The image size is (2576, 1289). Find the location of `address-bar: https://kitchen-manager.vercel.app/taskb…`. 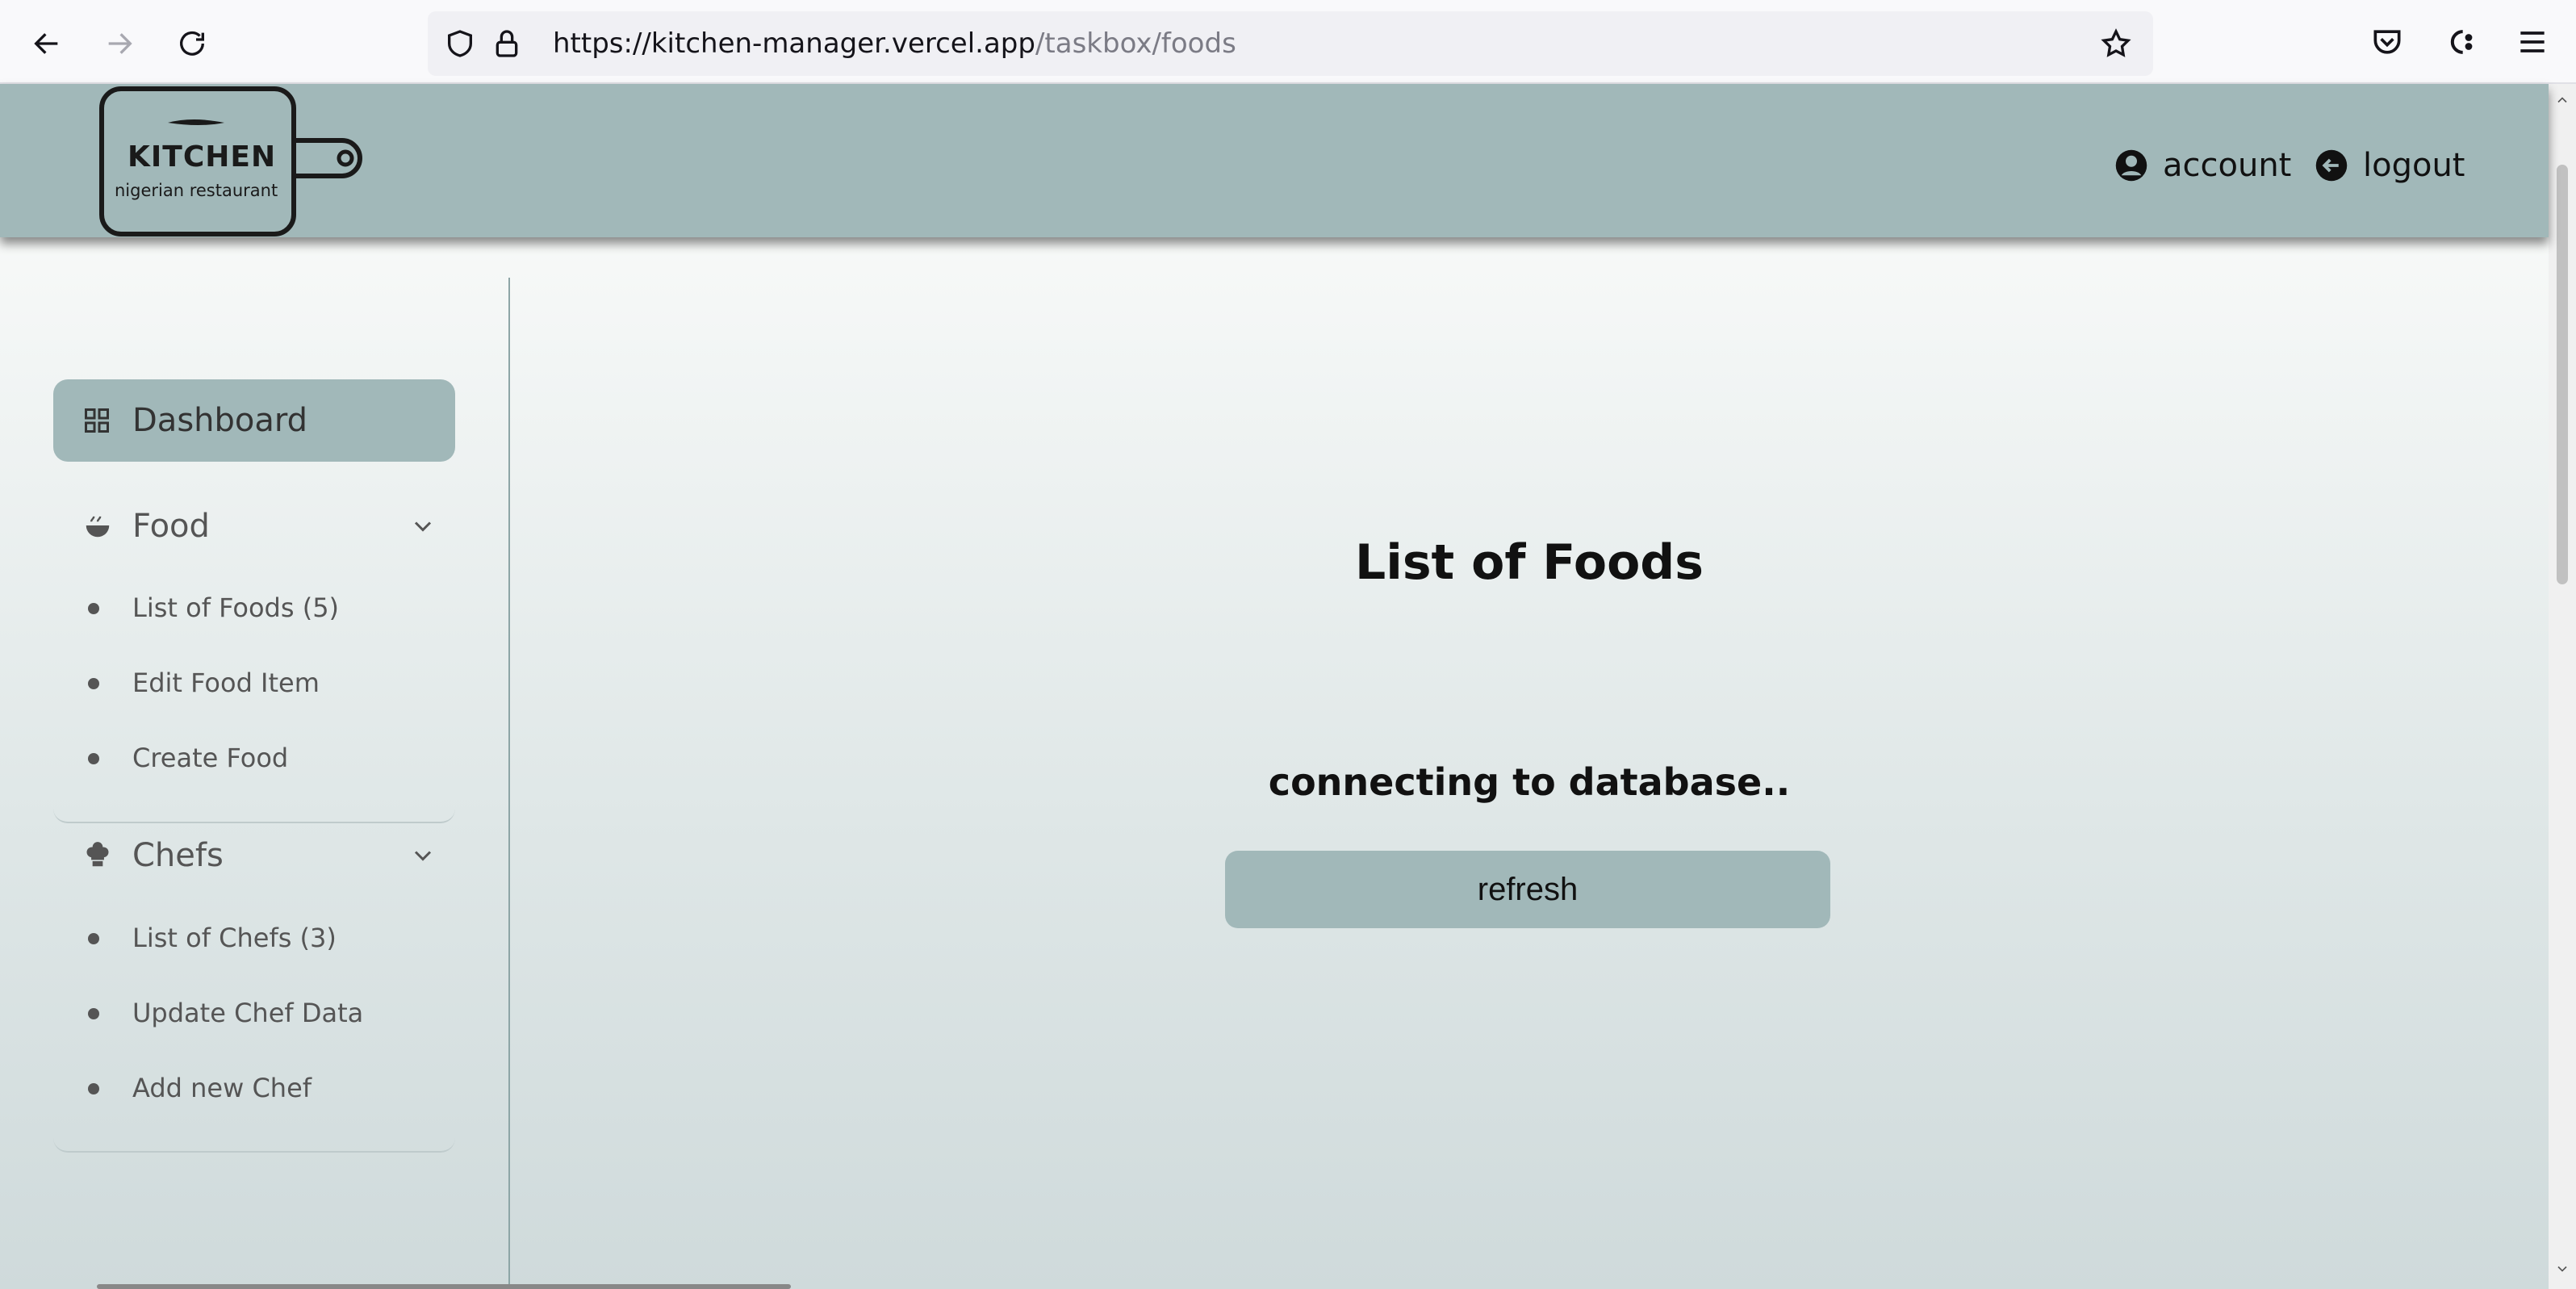

address-bar: https://kitchen-manager.vercel.app/taskb… is located at coordinates (1290, 44).